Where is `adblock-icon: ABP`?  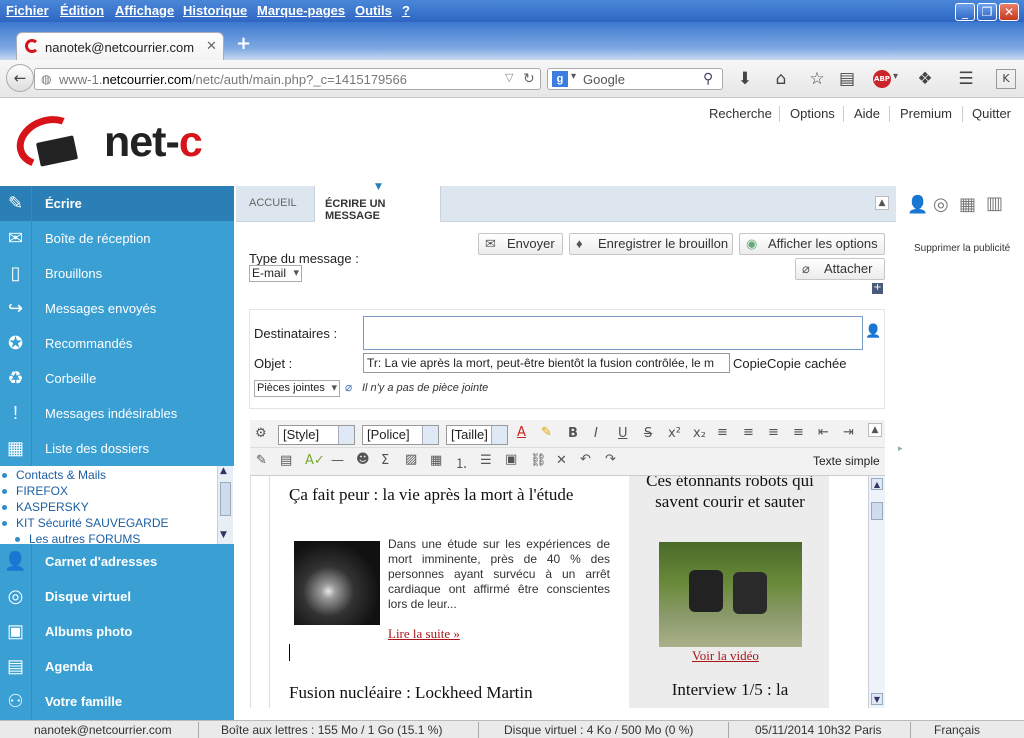
adblock-icon: ABP is located at coordinates (882, 79).